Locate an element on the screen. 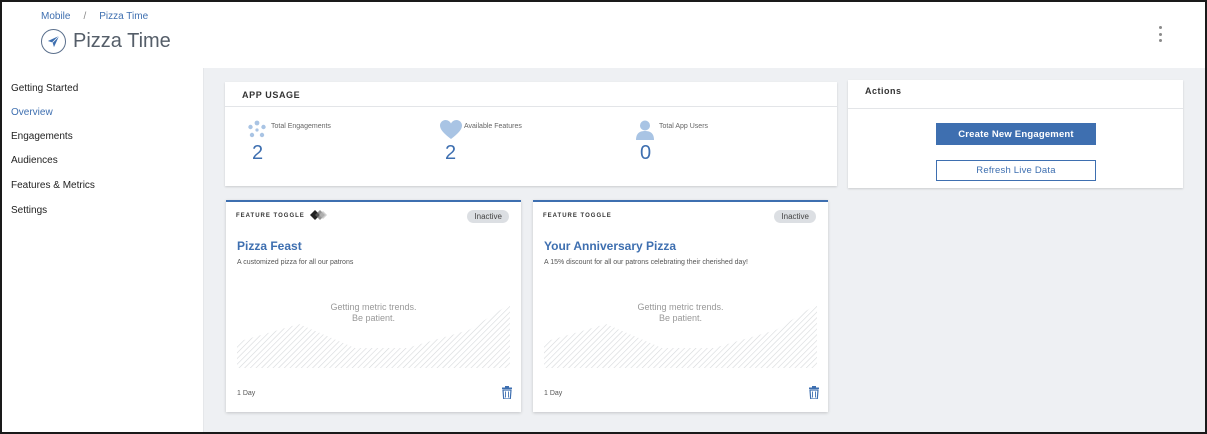  card-title: Your Anniversary Pizza is located at coordinates (610, 246).